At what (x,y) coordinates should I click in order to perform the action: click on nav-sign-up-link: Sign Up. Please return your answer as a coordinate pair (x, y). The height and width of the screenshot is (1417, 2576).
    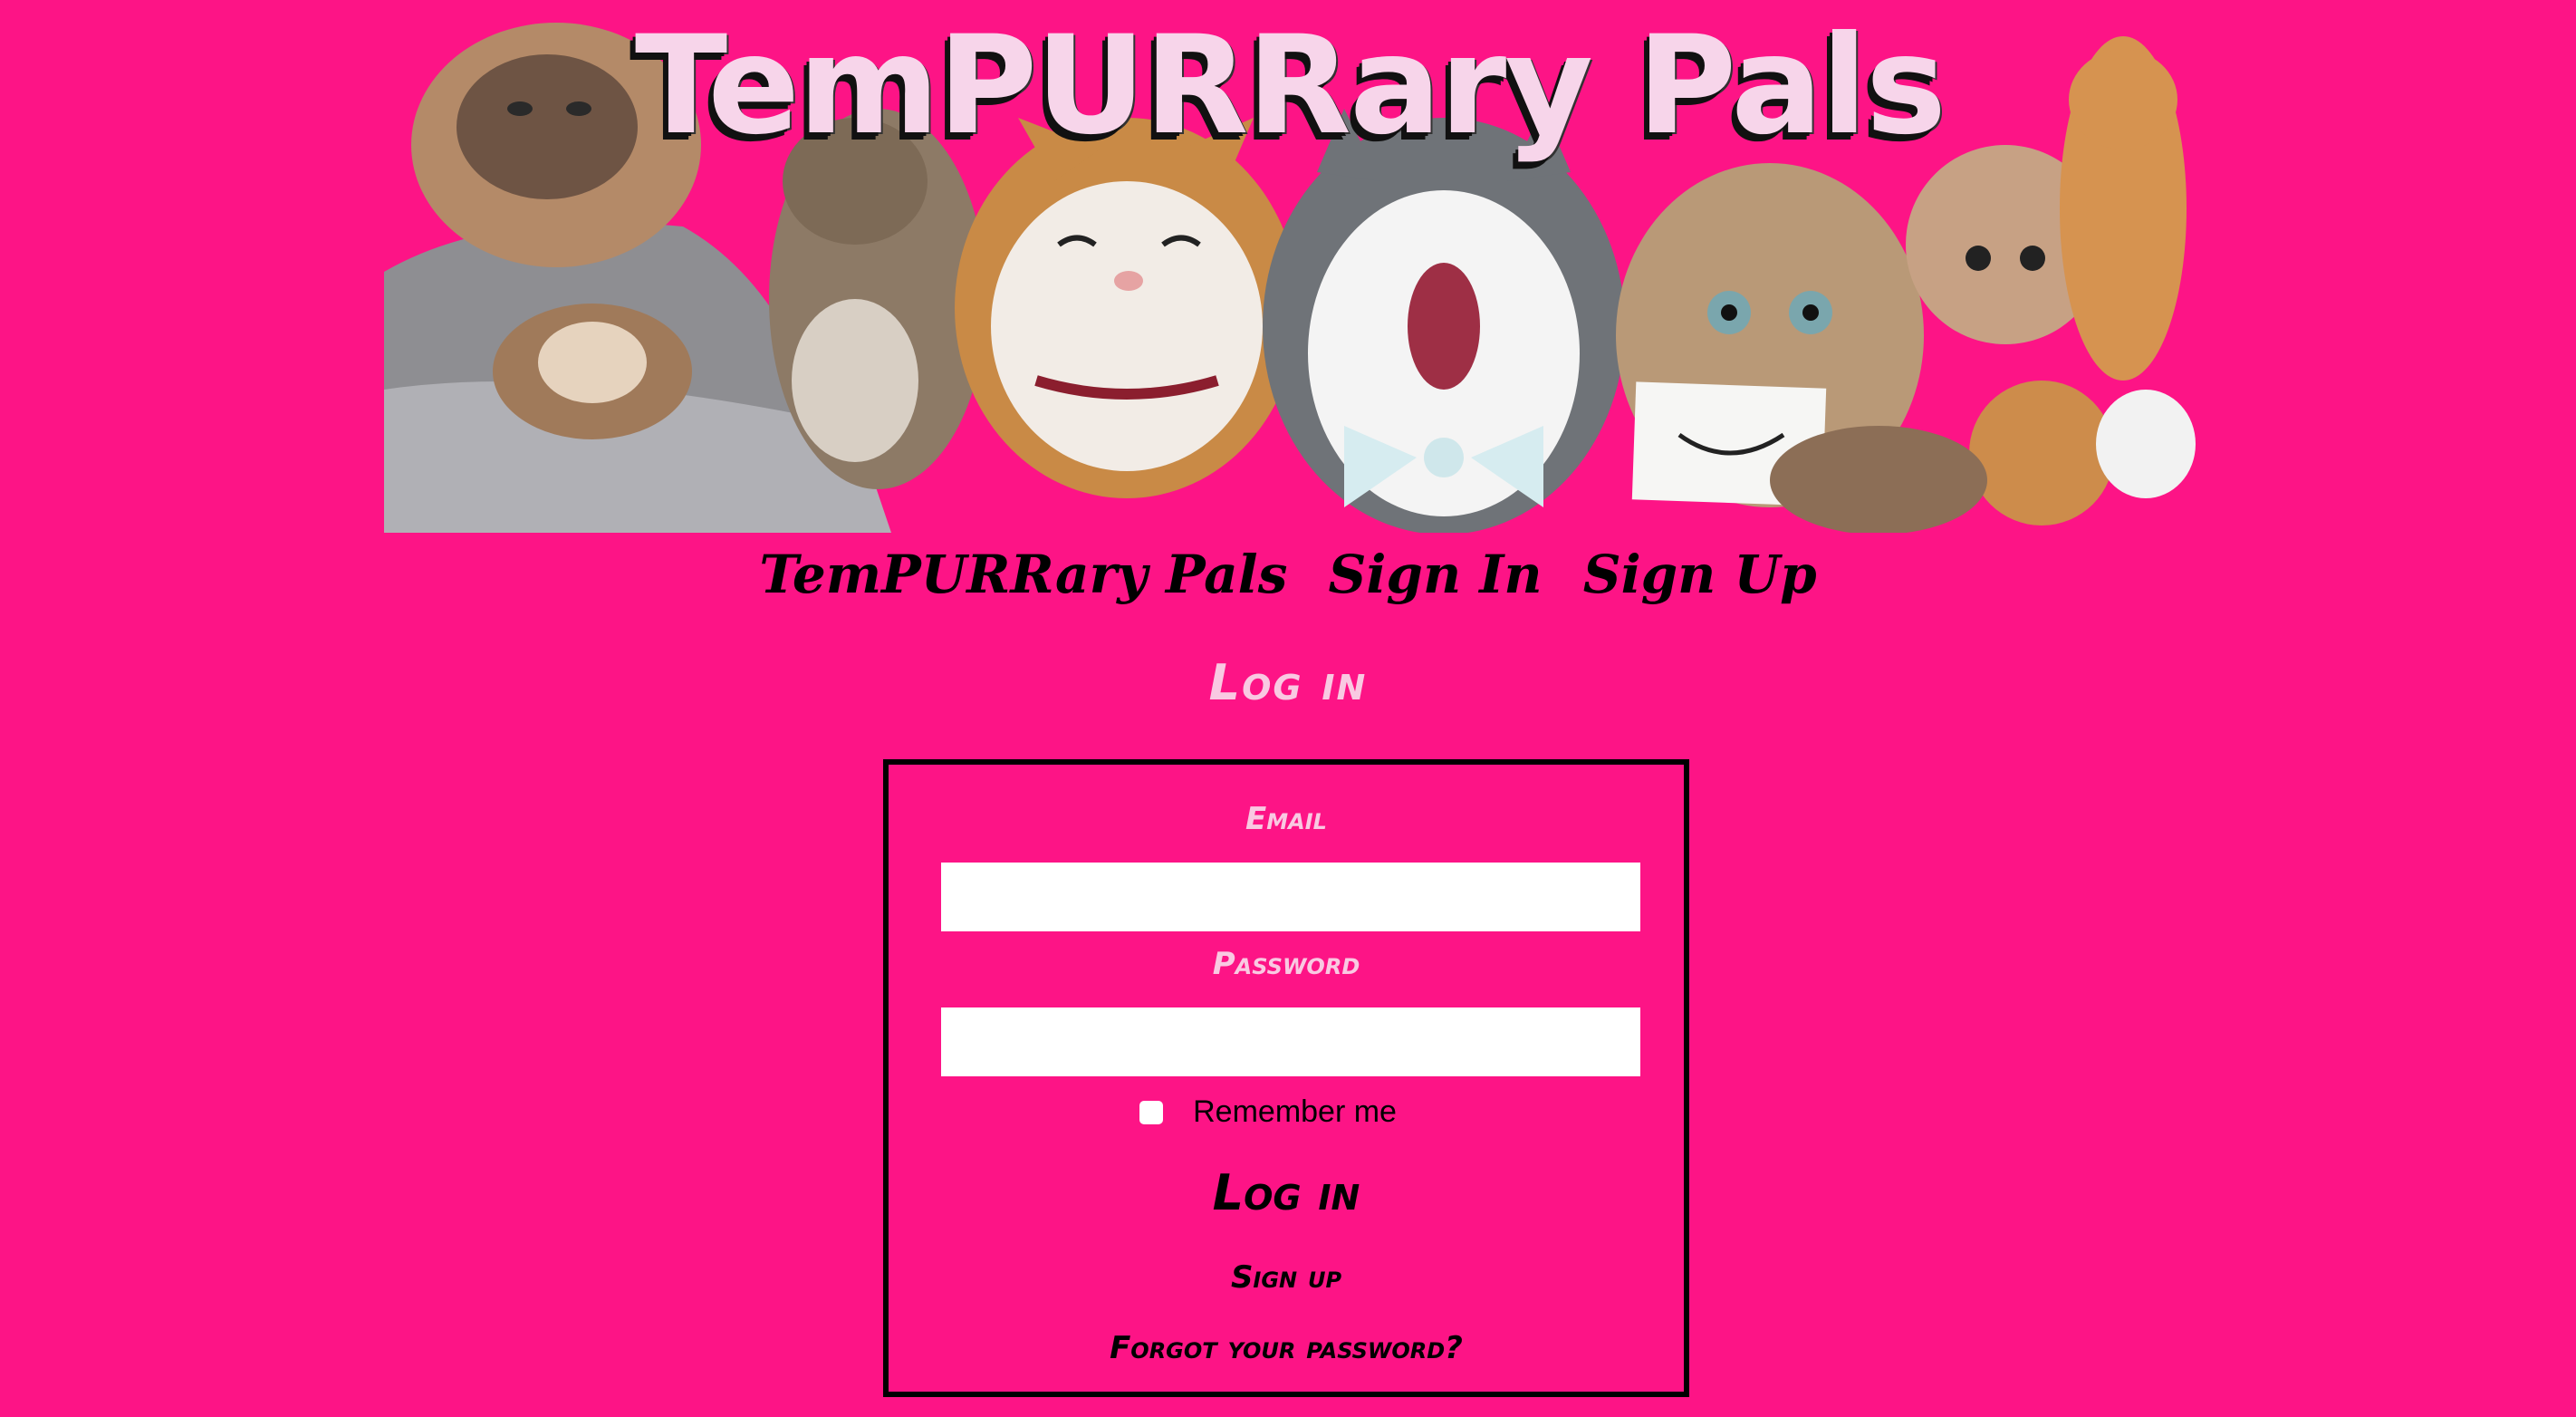
    Looking at the image, I should click on (1700, 574).